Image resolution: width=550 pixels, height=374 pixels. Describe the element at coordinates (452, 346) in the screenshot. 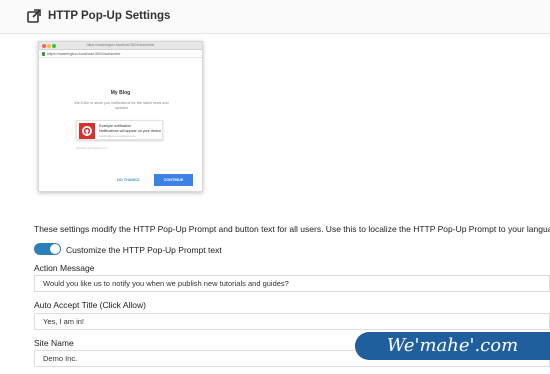

I see `watermark-logo: We'mahe'.com` at that location.